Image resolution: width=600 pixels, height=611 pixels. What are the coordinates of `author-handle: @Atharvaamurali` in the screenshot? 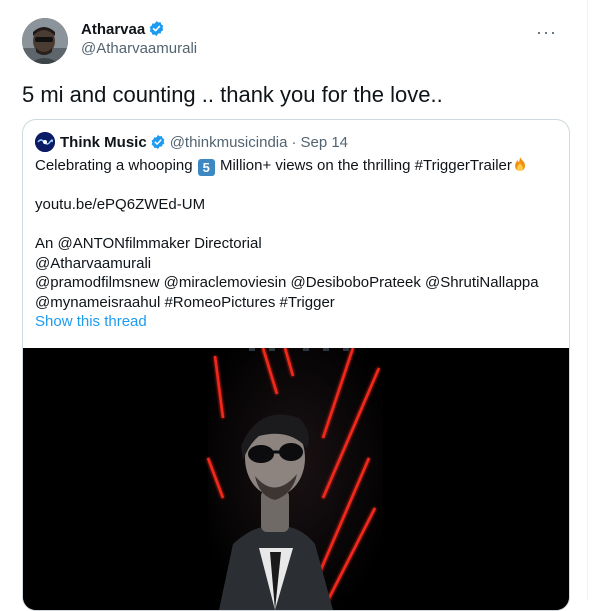 It's located at (139, 48).